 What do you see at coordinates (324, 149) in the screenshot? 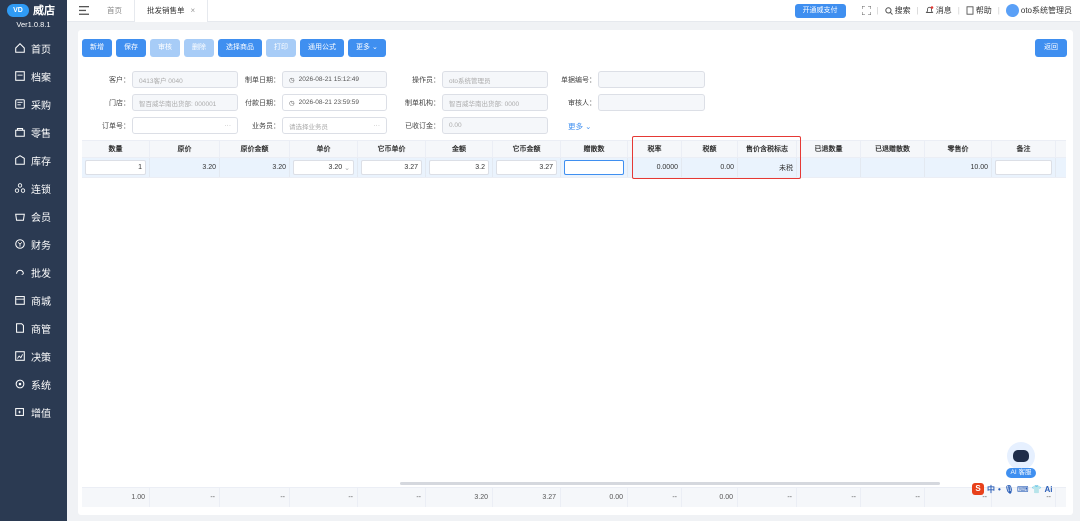
I see `column-header: 单价` at bounding box center [324, 149].